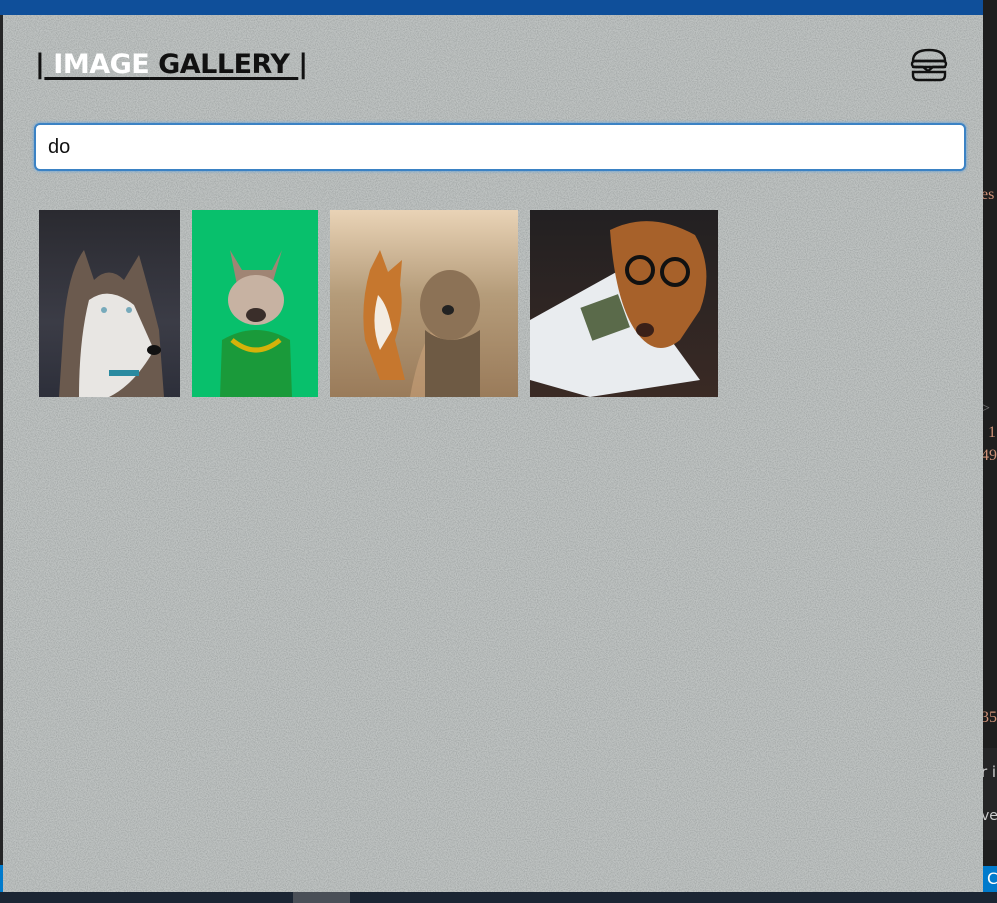 Image resolution: width=997 pixels, height=903 pixels. Describe the element at coordinates (990, 451) in the screenshot. I see `background-code-editor: es > 1 49 35 r i ve C` at that location.